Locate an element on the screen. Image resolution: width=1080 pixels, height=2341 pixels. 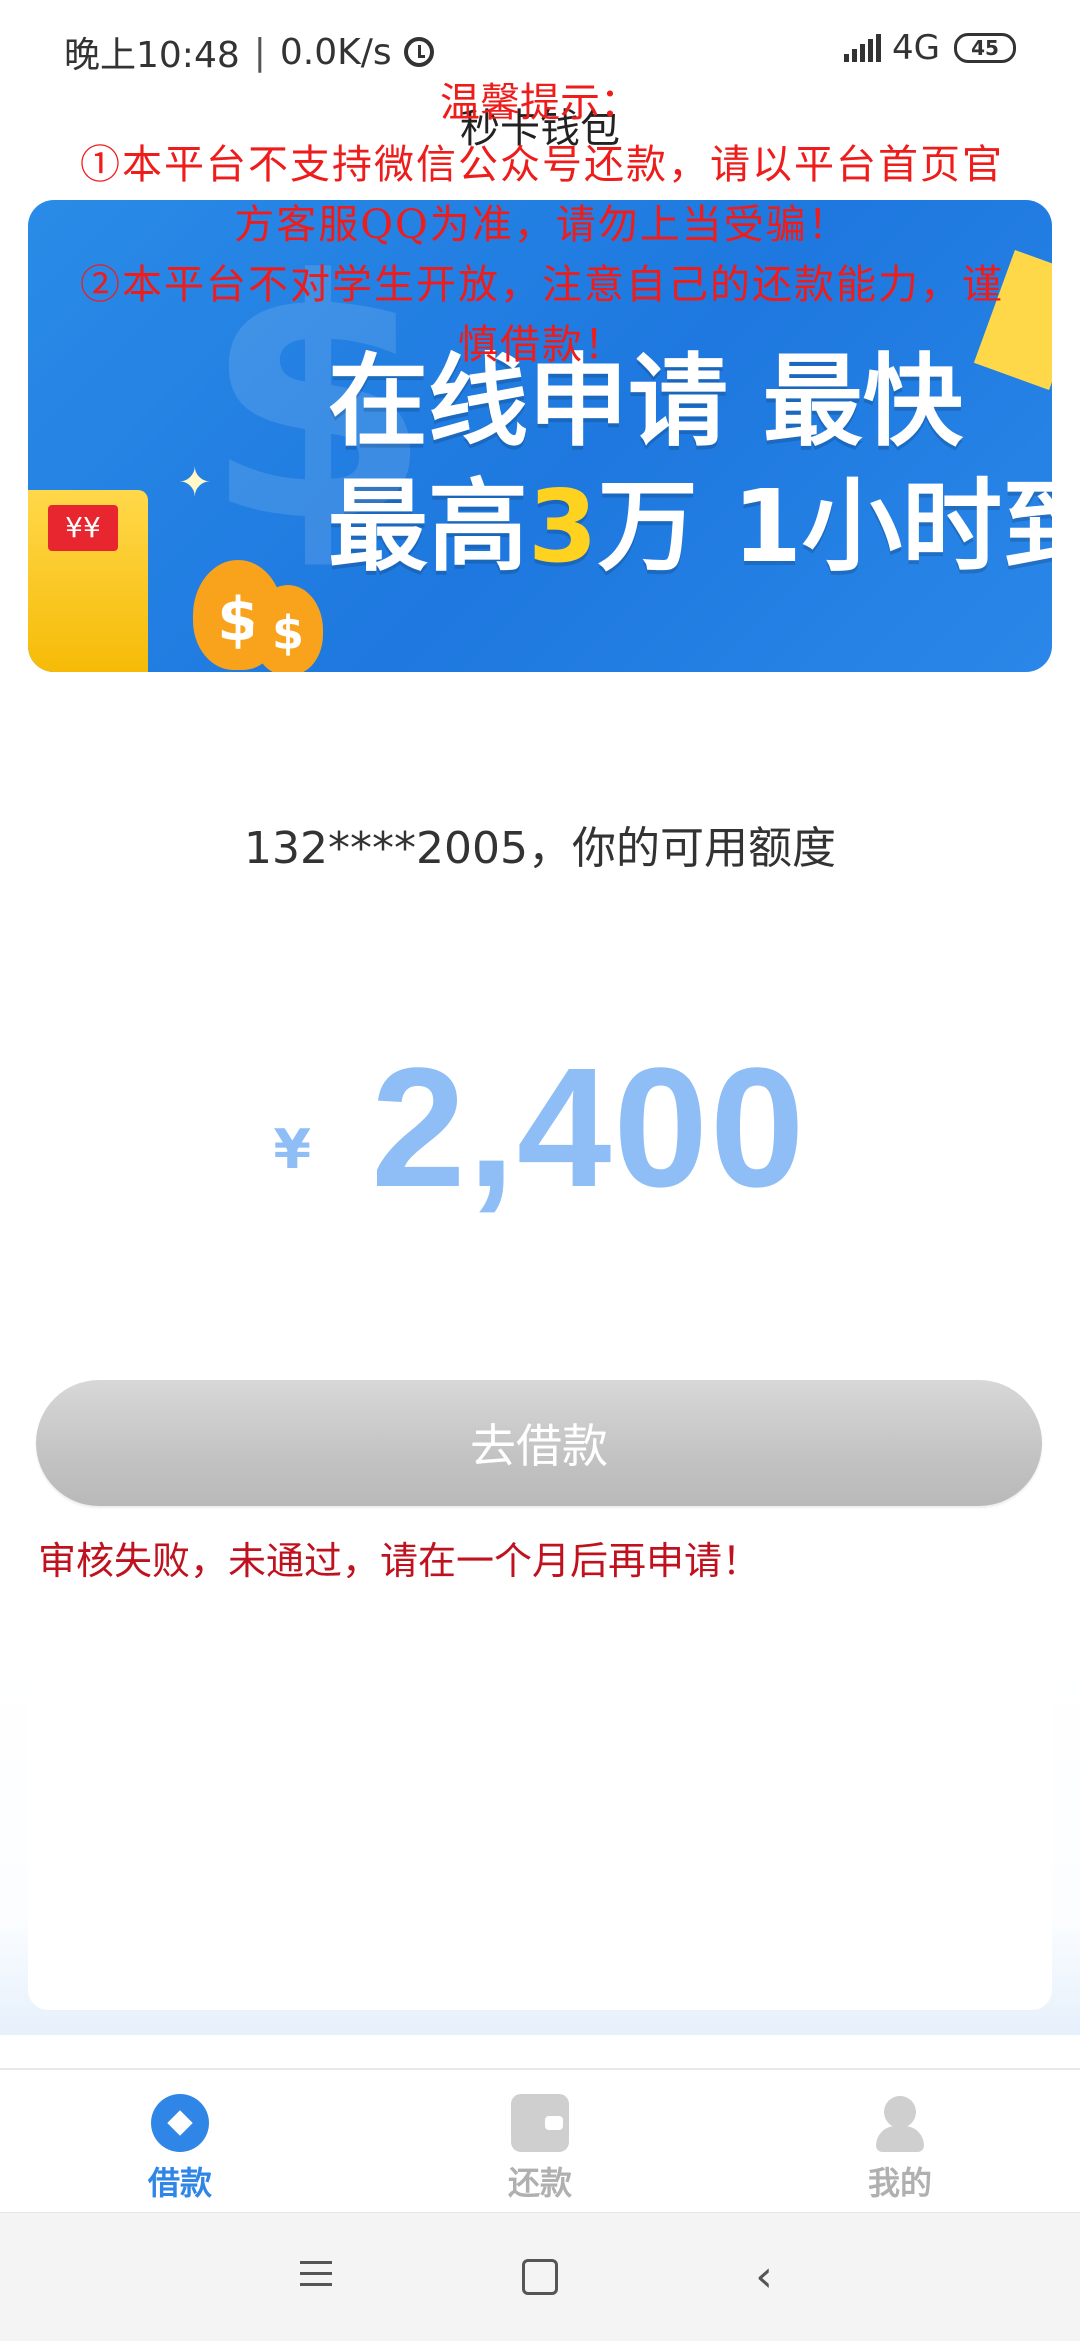
system-nav-bar: ‹ is located at coordinates (540, 2276).